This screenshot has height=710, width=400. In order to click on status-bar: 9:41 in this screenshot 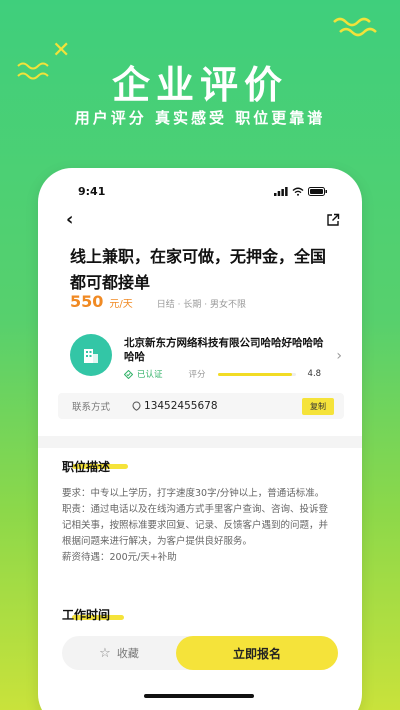, I will do `click(200, 191)`.